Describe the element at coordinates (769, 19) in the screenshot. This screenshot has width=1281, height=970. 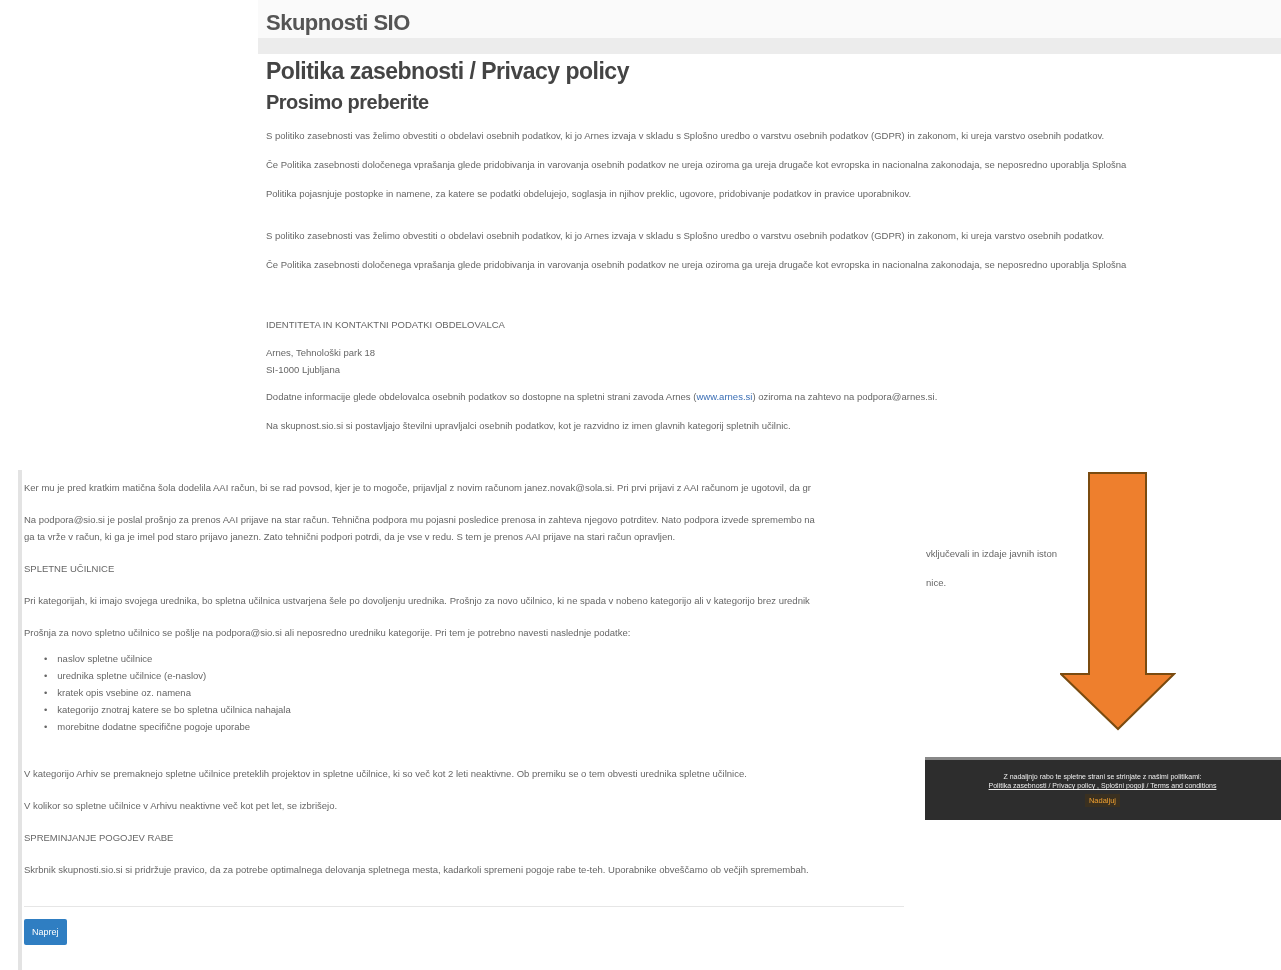
I see `site-title: Skupnosti SIO` at that location.